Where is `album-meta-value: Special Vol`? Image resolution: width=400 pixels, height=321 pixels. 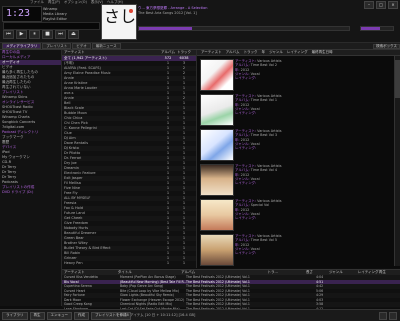
album-meta-value: Special Vol is located at coordinates (260, 205).